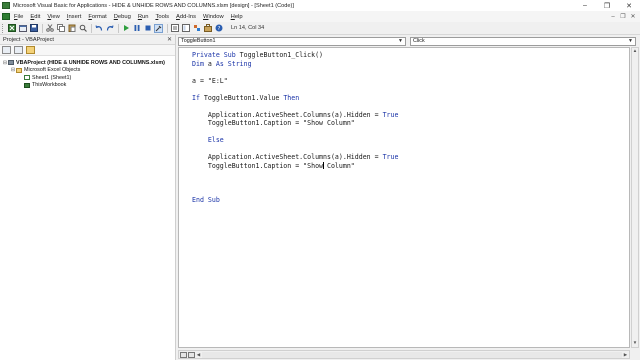 The image size is (640, 360). I want to click on tree-item-excel-objects: ⊟ Microsoft Excel Objects, so click(87, 71).